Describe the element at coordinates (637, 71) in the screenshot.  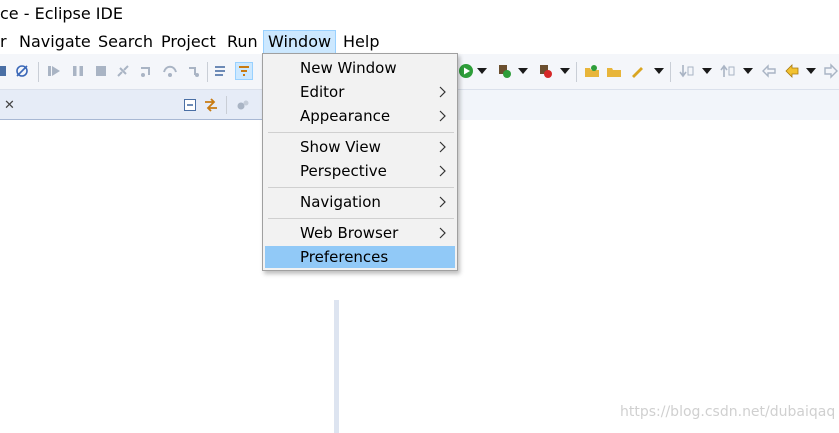
I see `search-tool-icon` at that location.